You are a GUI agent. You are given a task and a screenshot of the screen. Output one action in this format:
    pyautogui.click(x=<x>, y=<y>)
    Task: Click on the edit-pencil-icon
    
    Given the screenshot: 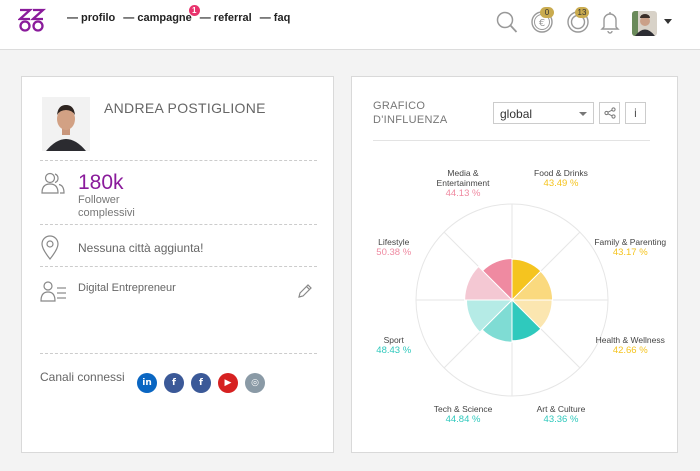 What is the action you would take?
    pyautogui.click(x=305, y=291)
    